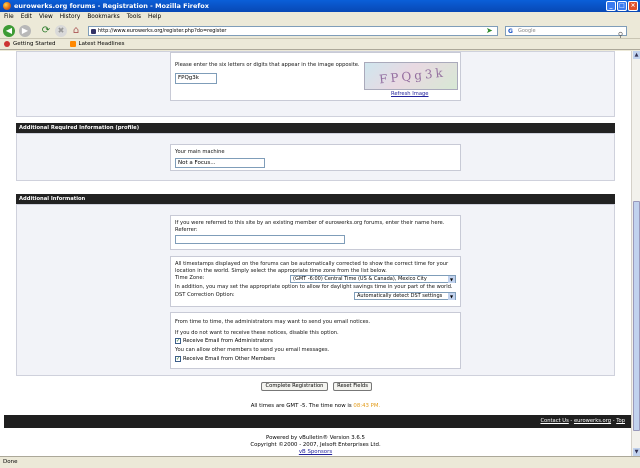 The image size is (640, 468). I want to click on scrollbar-thumb, so click(636, 316).